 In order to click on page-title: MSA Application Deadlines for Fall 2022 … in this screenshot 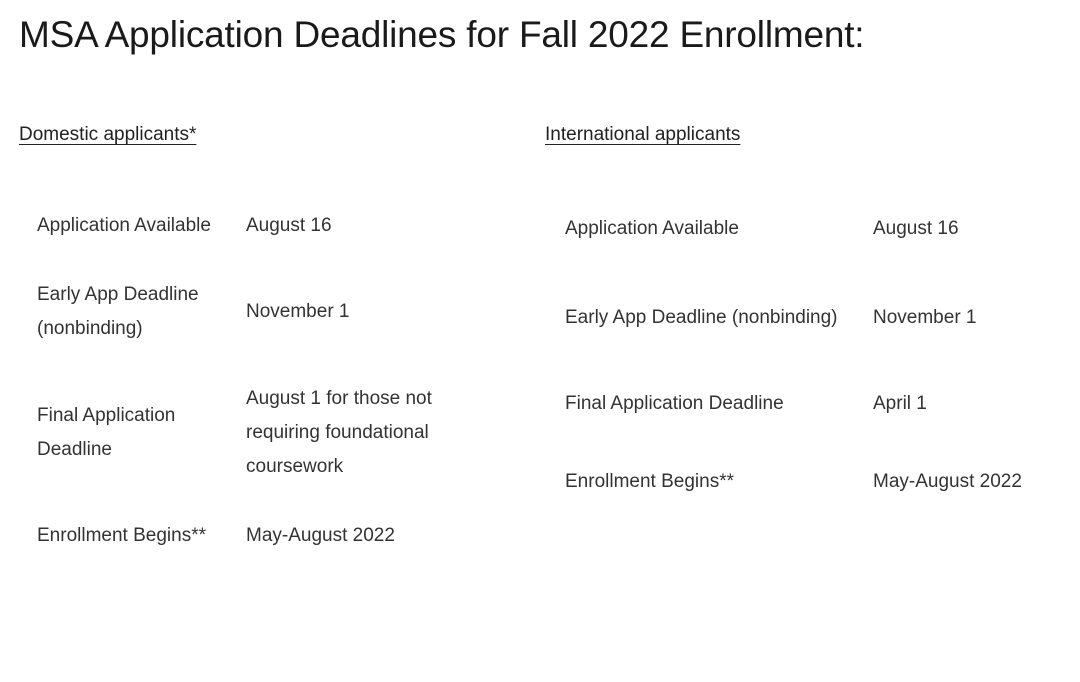, I will do `click(442, 34)`.